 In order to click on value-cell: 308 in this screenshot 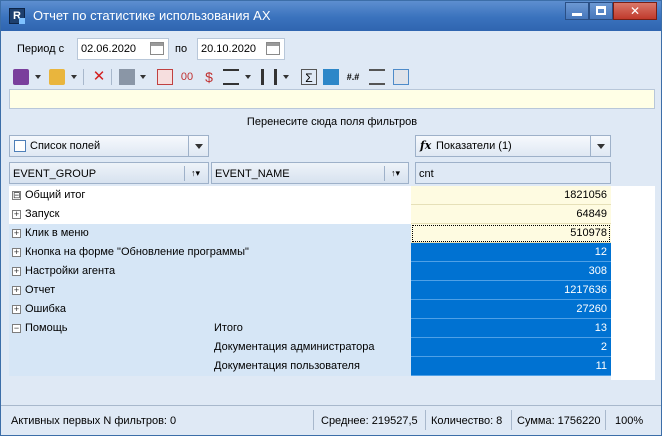, I will do `click(511, 271)`.